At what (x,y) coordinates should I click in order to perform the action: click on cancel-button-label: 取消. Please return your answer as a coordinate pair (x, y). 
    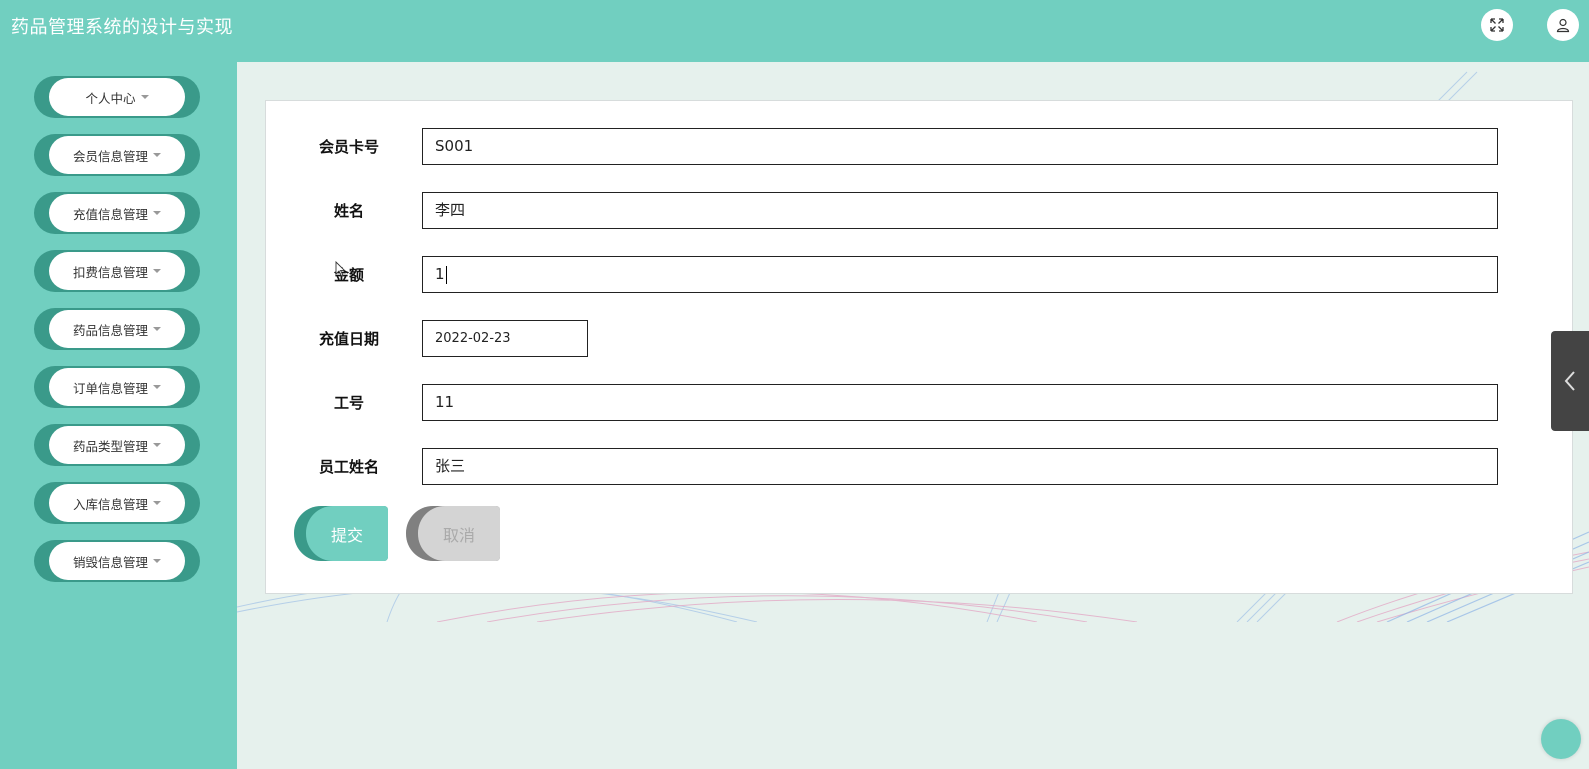
    Looking at the image, I should click on (458, 535).